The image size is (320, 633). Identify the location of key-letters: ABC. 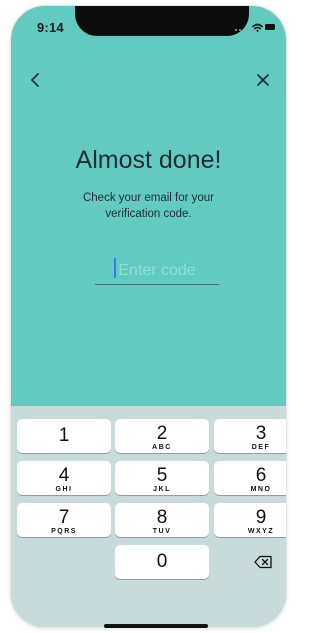
(162, 447).